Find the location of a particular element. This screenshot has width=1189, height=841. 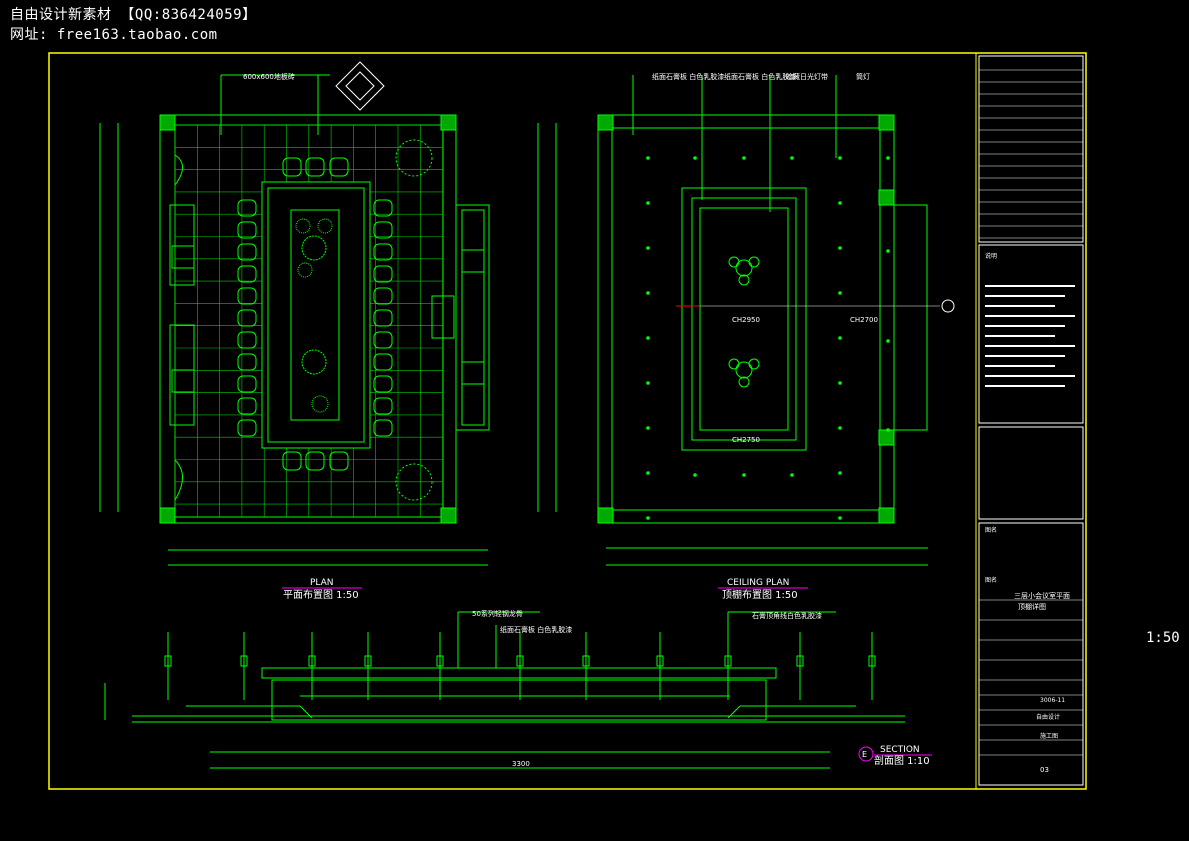

plan-title-cn: 平面布置图 1:50 is located at coordinates (321, 595).